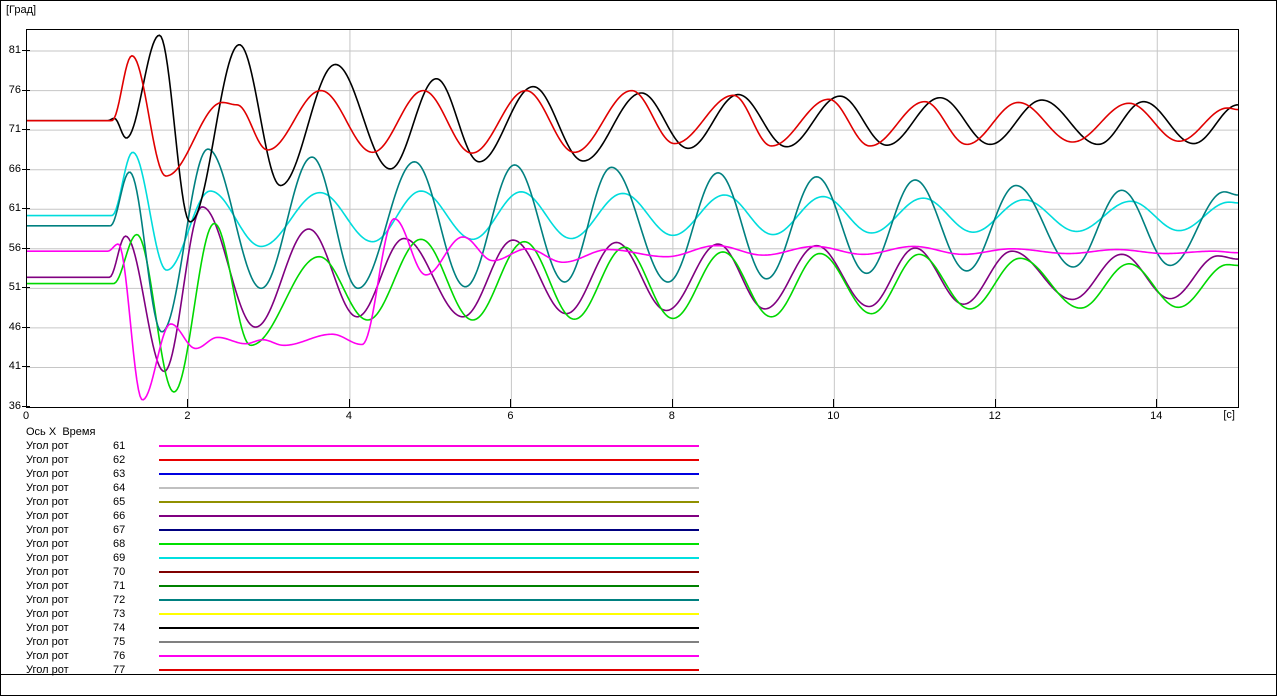 This screenshot has height=696, width=1277. What do you see at coordinates (119, 628) in the screenshot?
I see `legend-item-number: 74` at bounding box center [119, 628].